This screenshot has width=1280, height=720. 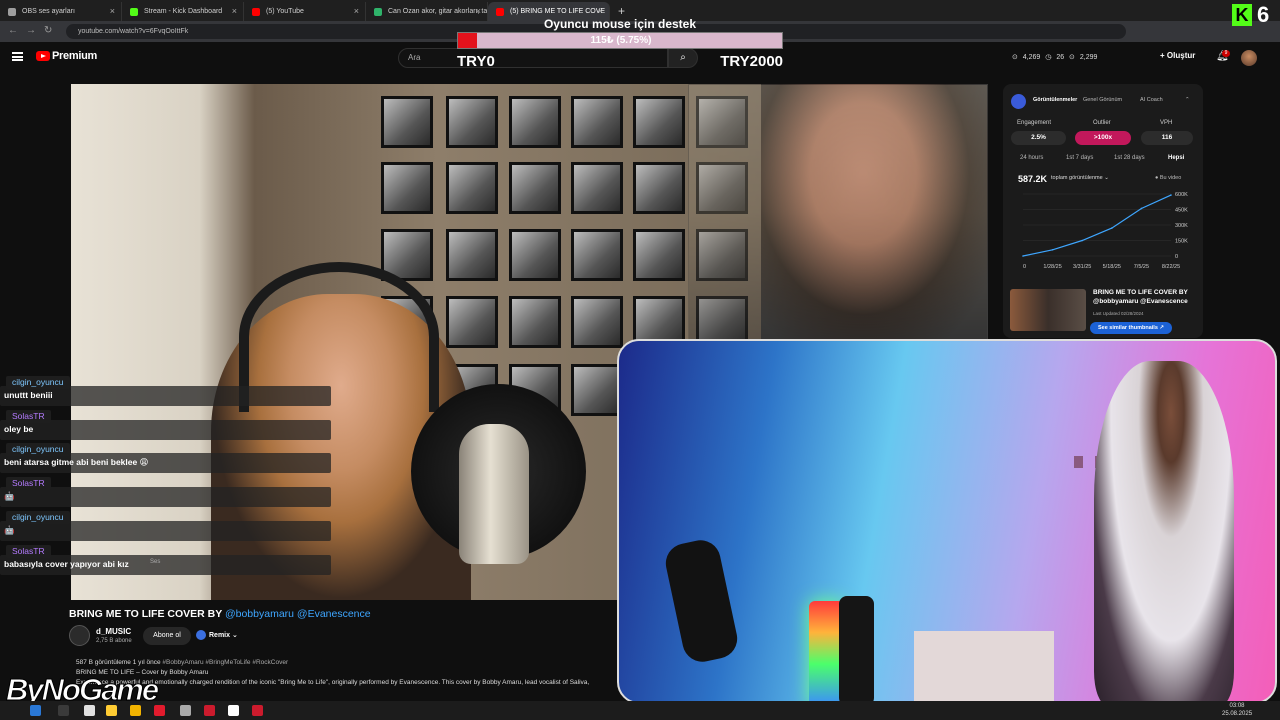 I want to click on chart-y-tick: 600K, so click(x=1181, y=195).